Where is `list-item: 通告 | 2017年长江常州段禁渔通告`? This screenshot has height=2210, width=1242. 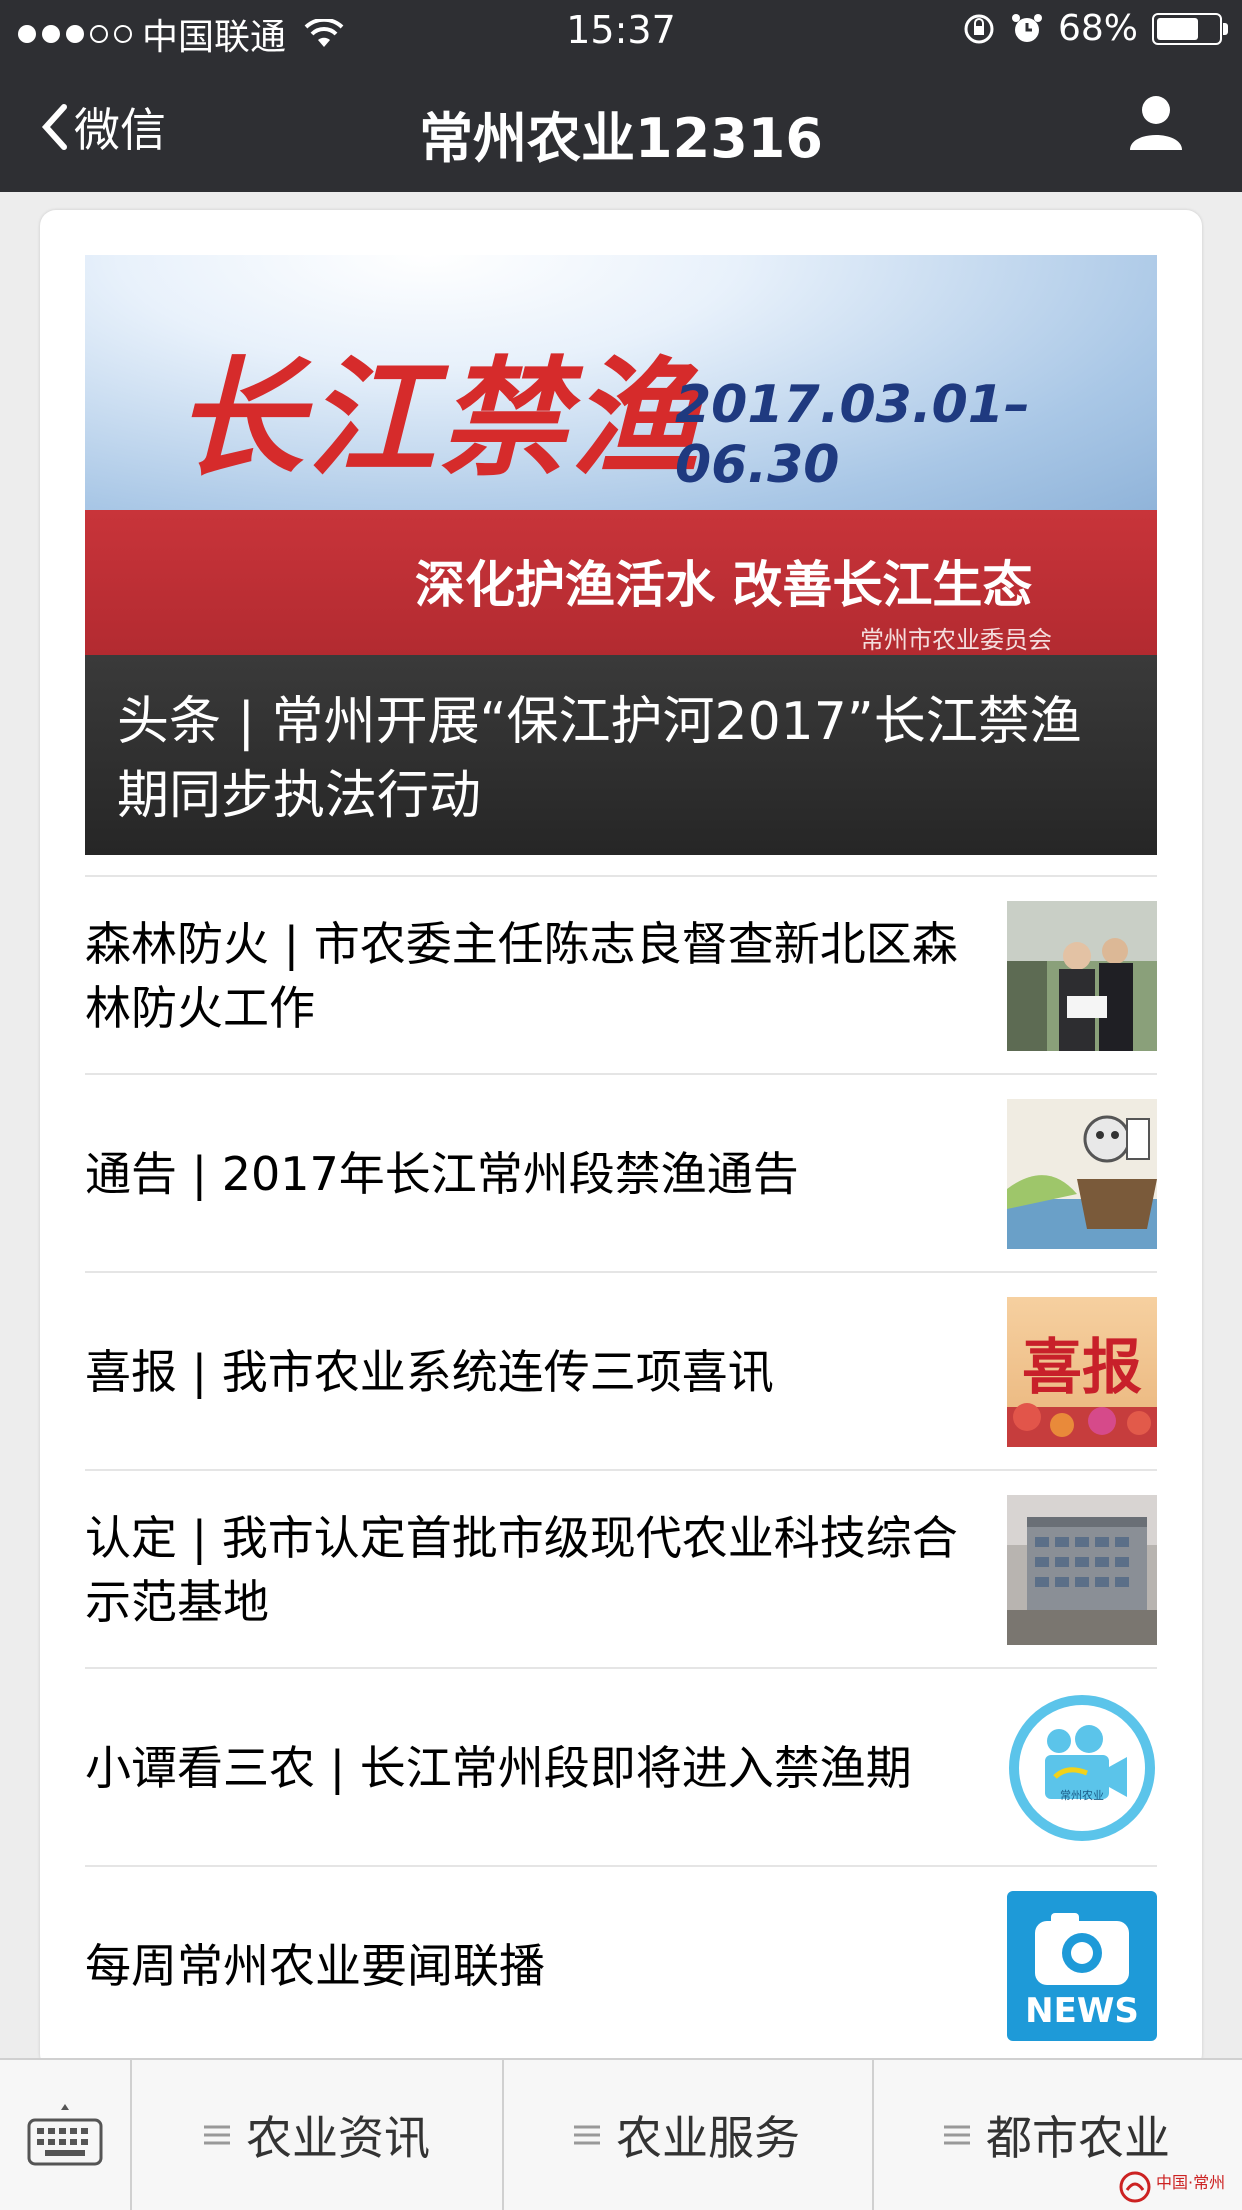 list-item: 通告 | 2017年长江常州段禁渔通告 is located at coordinates (621, 1173).